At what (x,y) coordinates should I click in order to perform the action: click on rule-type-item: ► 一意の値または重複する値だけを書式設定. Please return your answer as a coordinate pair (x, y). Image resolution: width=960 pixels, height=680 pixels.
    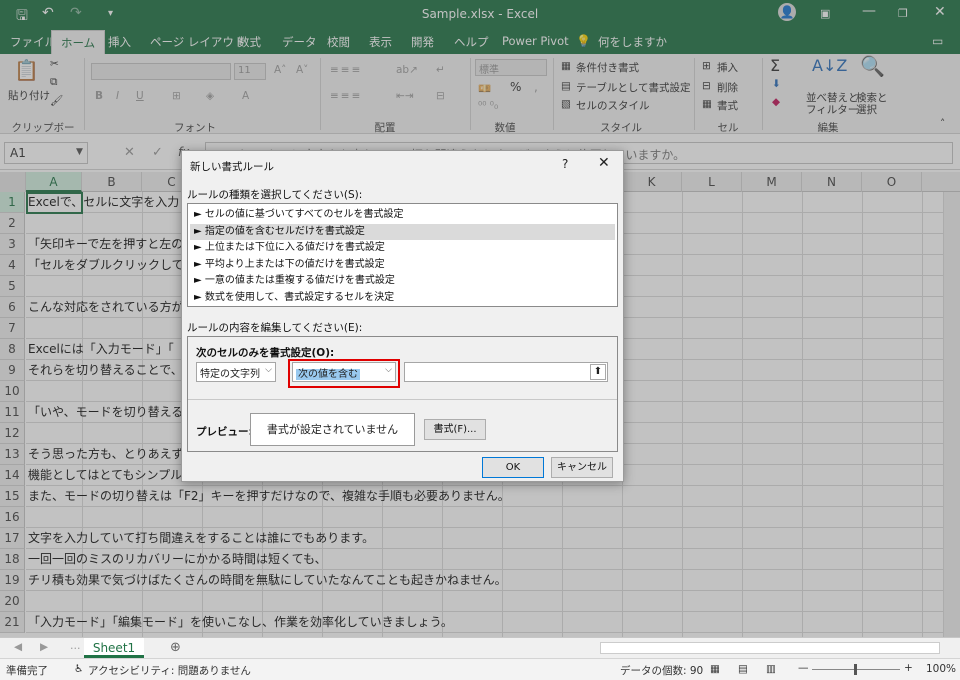
    Looking at the image, I should click on (402, 281).